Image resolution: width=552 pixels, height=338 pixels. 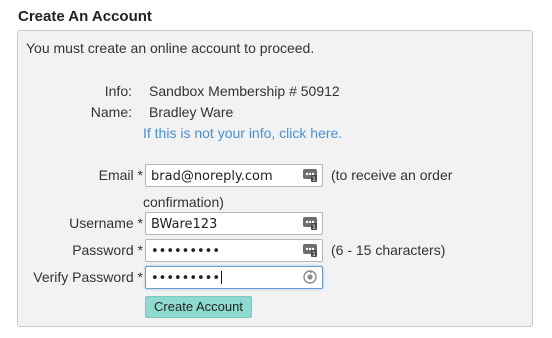 I want to click on info-label: Info:, so click(x=118, y=91).